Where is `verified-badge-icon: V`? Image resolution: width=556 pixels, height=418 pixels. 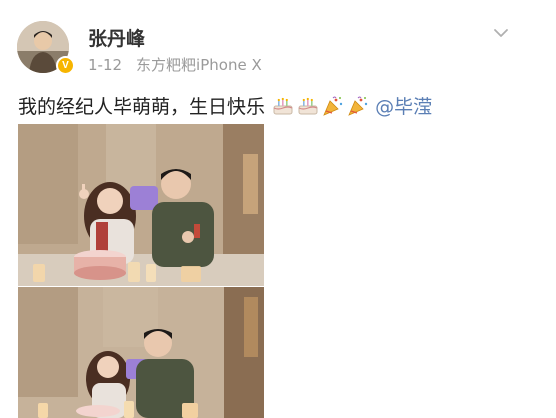 verified-badge-icon: V is located at coordinates (65, 65).